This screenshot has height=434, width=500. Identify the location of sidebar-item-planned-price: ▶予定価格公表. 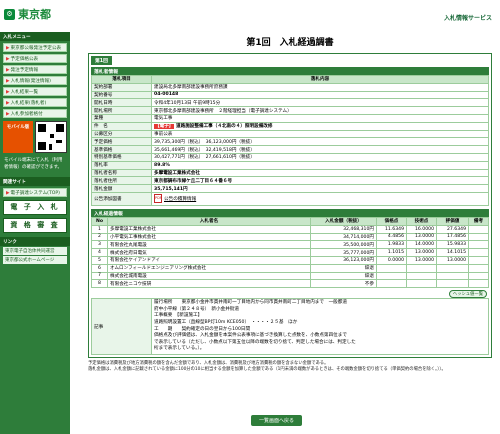
(35, 58).